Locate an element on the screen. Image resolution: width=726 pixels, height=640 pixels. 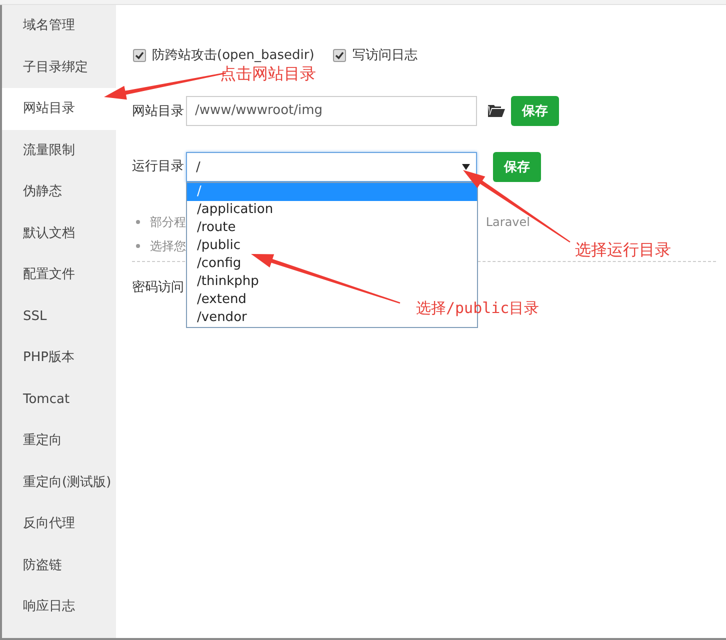
sidebar-item: 配置文件 is located at coordinates (59, 275).